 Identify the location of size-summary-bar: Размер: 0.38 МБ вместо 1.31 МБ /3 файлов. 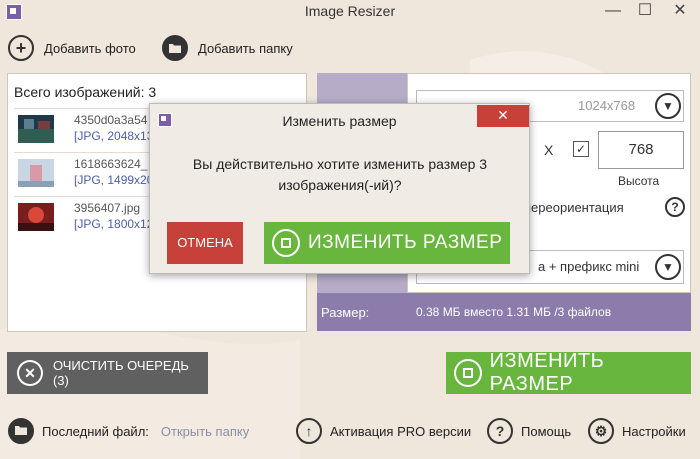
(504, 312).